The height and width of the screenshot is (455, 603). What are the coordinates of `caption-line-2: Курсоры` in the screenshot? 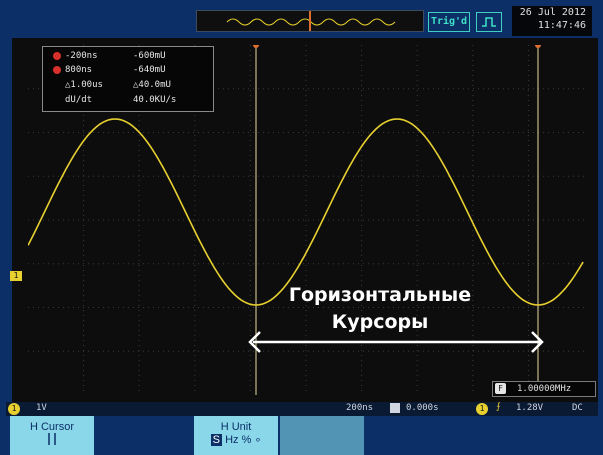 It's located at (380, 322).